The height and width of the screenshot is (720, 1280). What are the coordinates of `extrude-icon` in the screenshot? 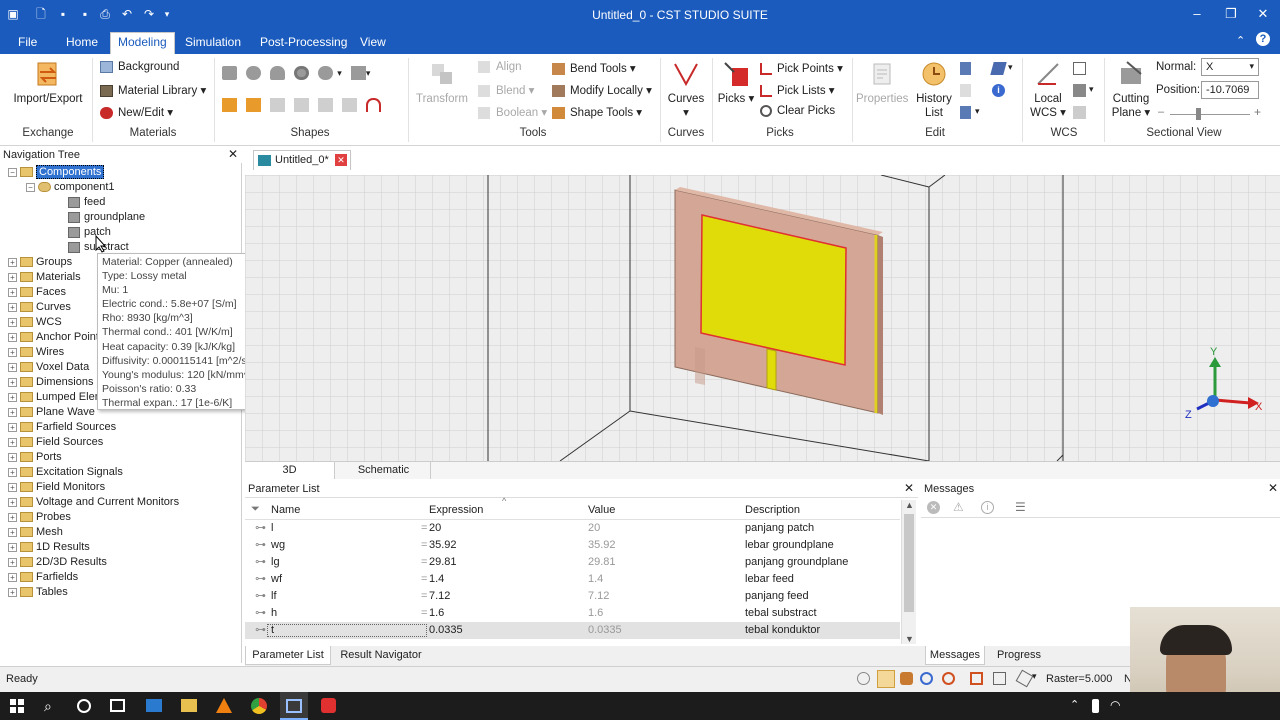 It's located at (358, 73).